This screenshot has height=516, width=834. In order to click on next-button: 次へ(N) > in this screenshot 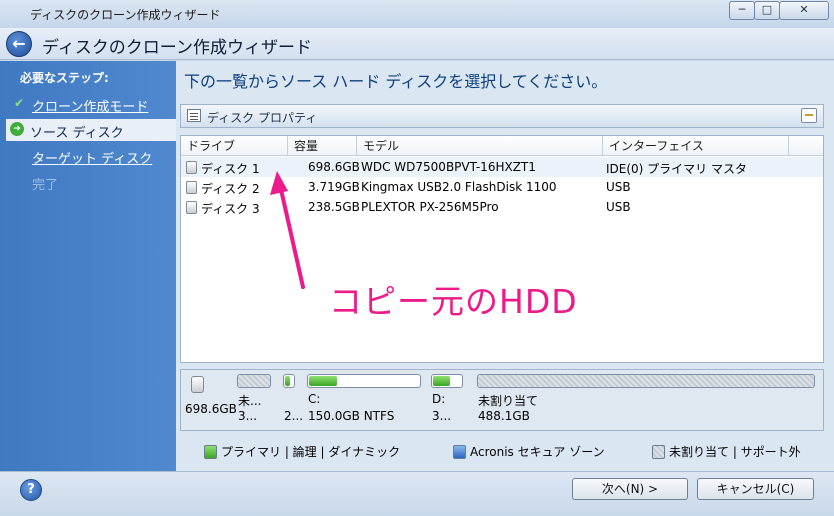, I will do `click(630, 489)`.